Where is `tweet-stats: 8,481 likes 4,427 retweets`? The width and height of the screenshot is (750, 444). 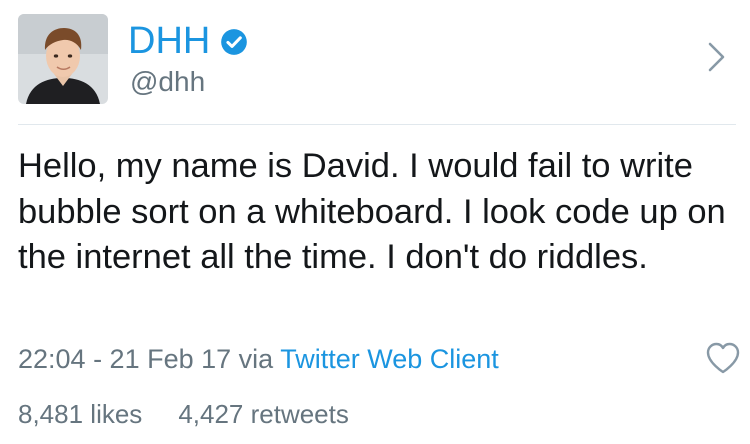
tweet-stats: 8,481 likes 4,427 retweets is located at coordinates (183, 414).